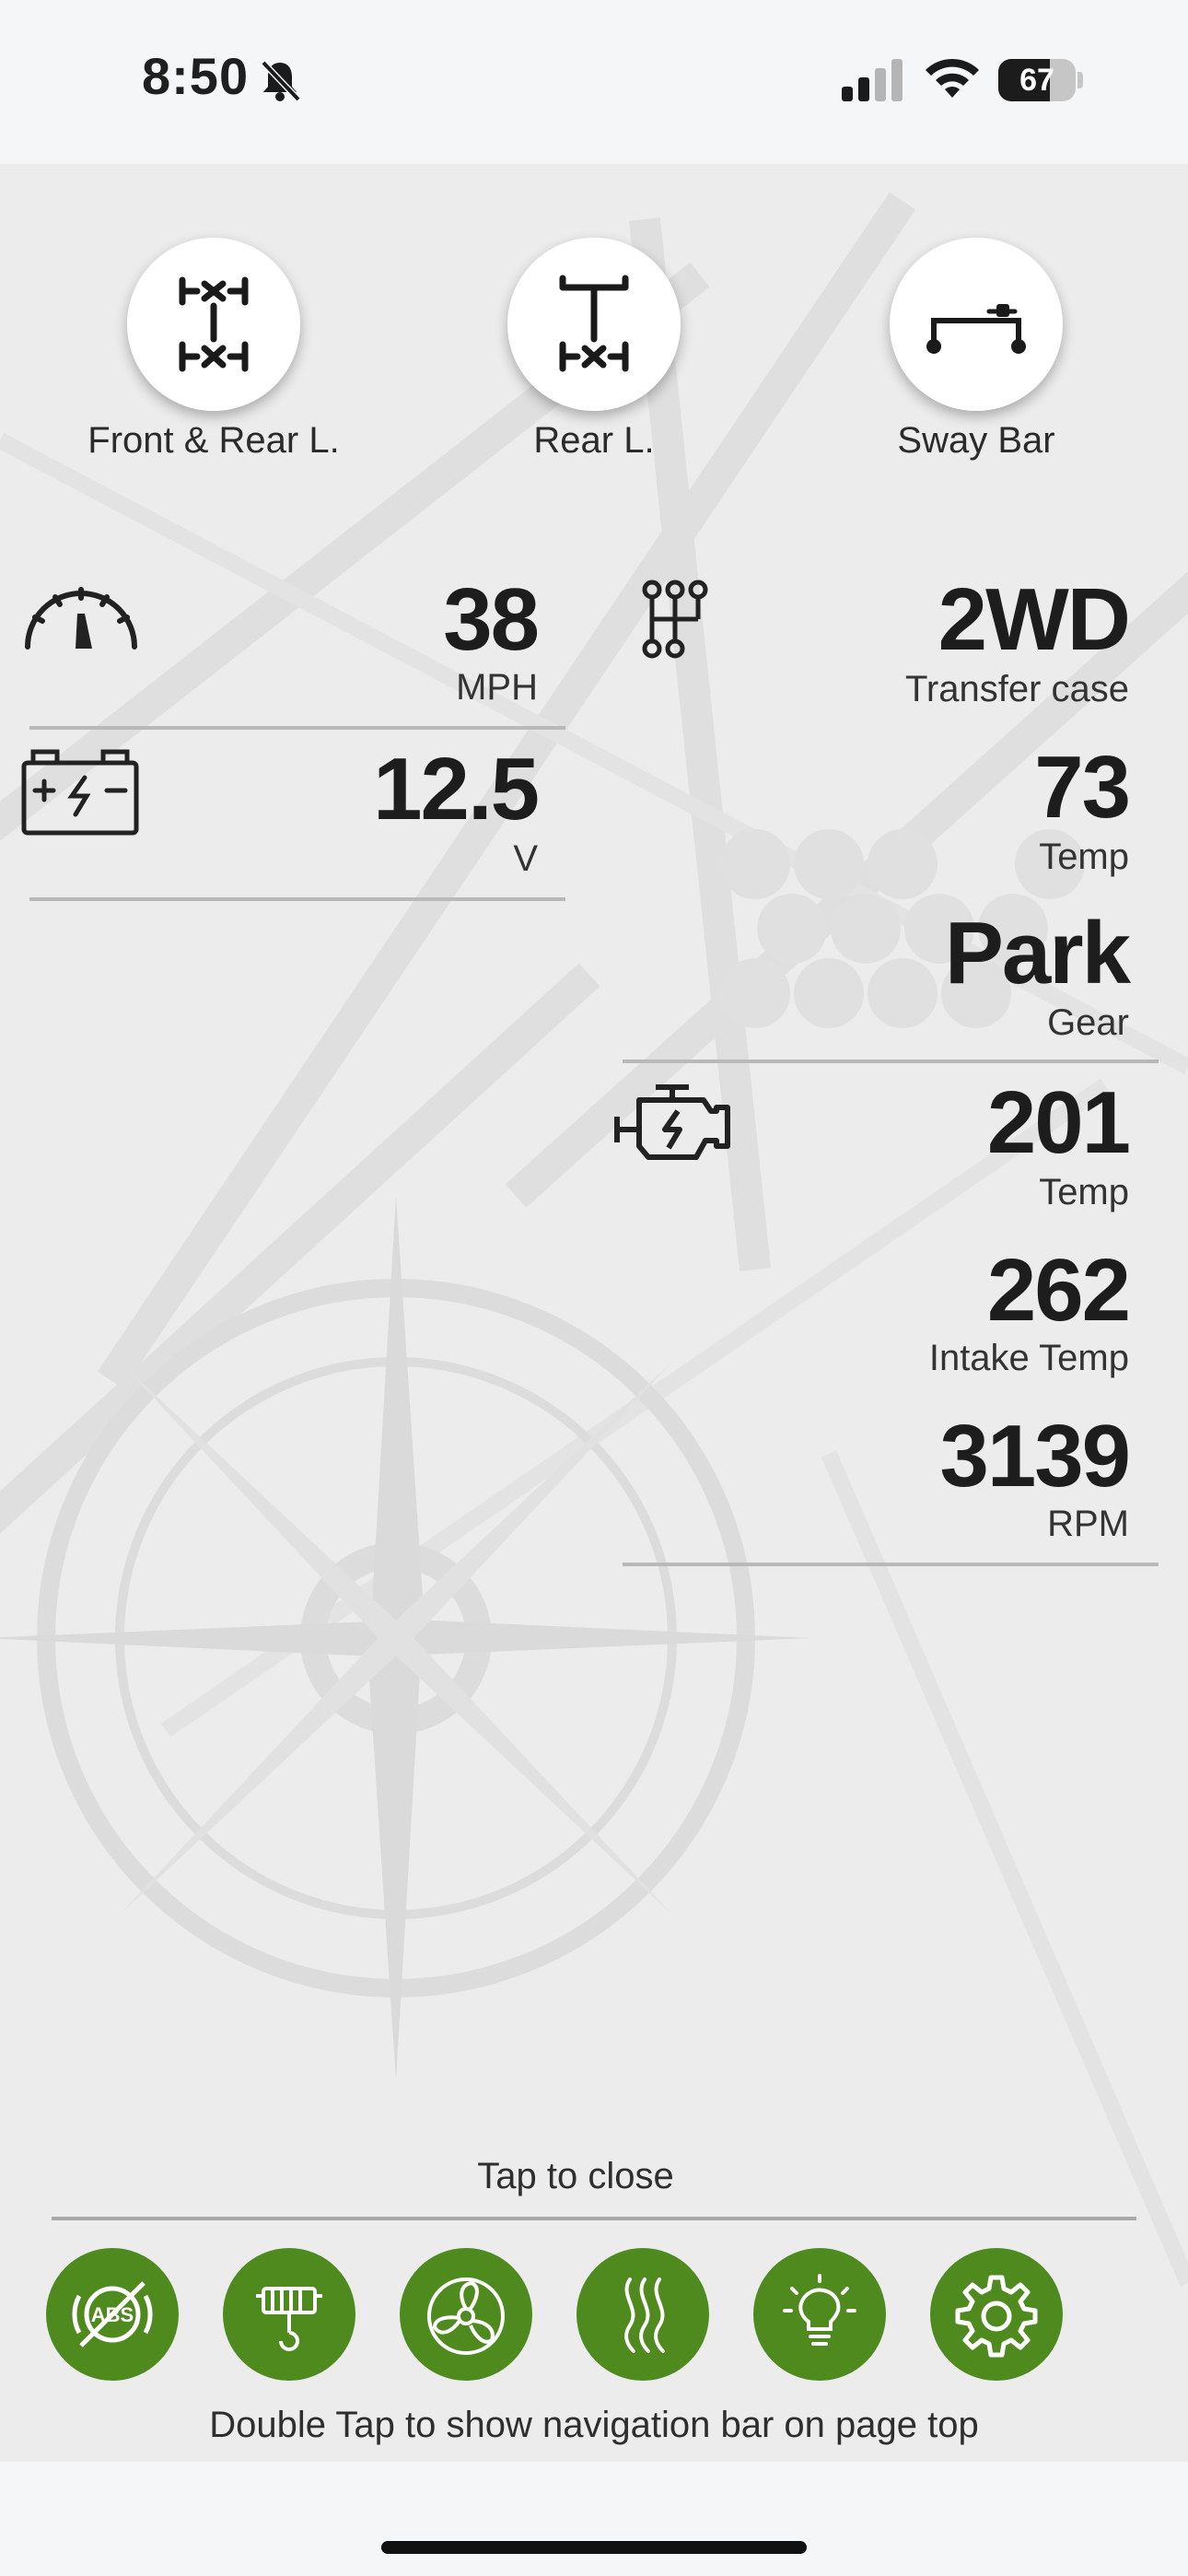 This screenshot has width=1188, height=2576. What do you see at coordinates (491, 619) in the screenshot?
I see `speed-value: 38` at bounding box center [491, 619].